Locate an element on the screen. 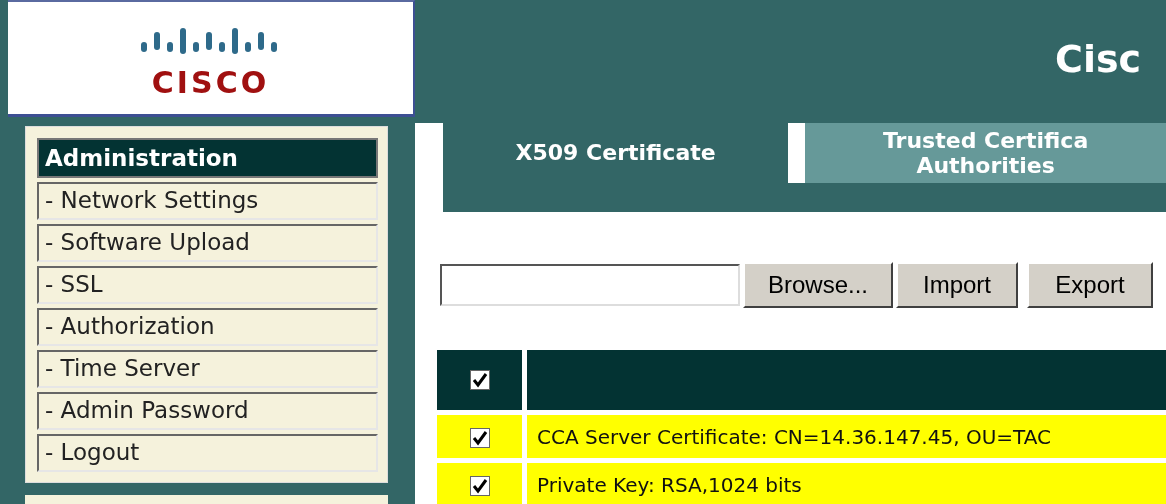 The height and width of the screenshot is (504, 1166). sidebar-item: - SSL is located at coordinates (207, 285).